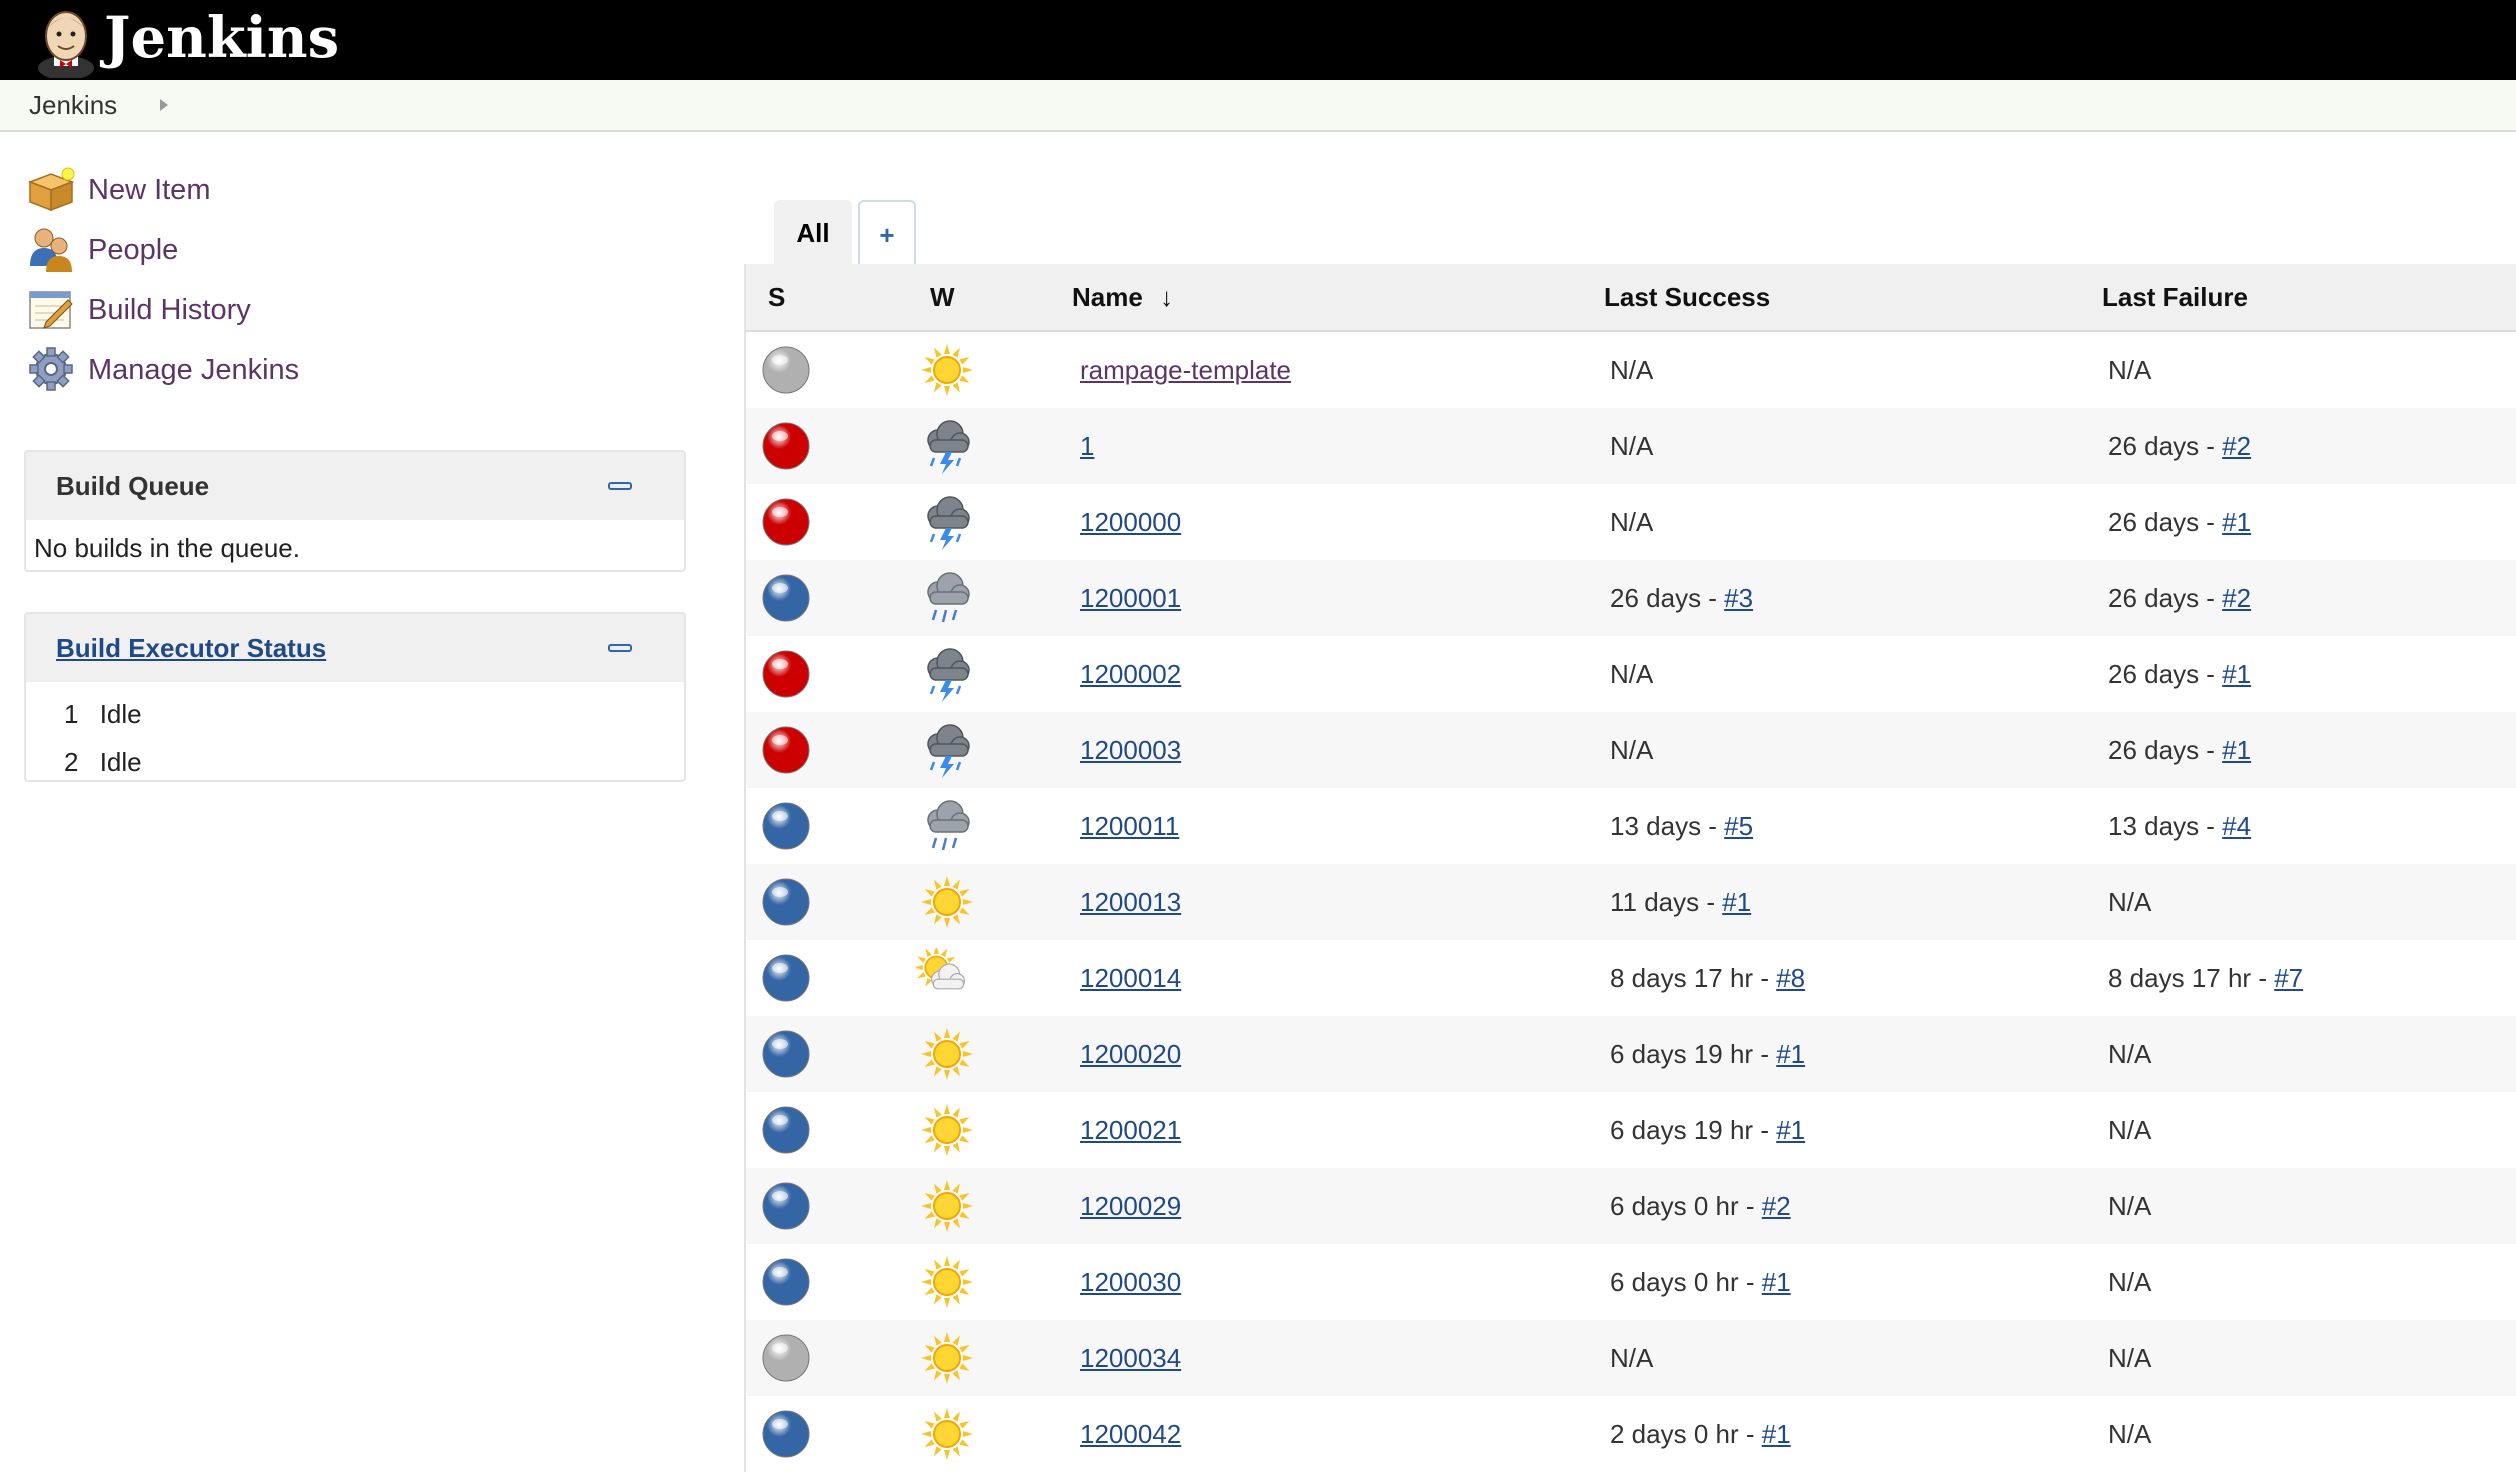 This screenshot has width=2516, height=1472. I want to click on last-success-text: 6 days 19 hr -, so click(1693, 1054).